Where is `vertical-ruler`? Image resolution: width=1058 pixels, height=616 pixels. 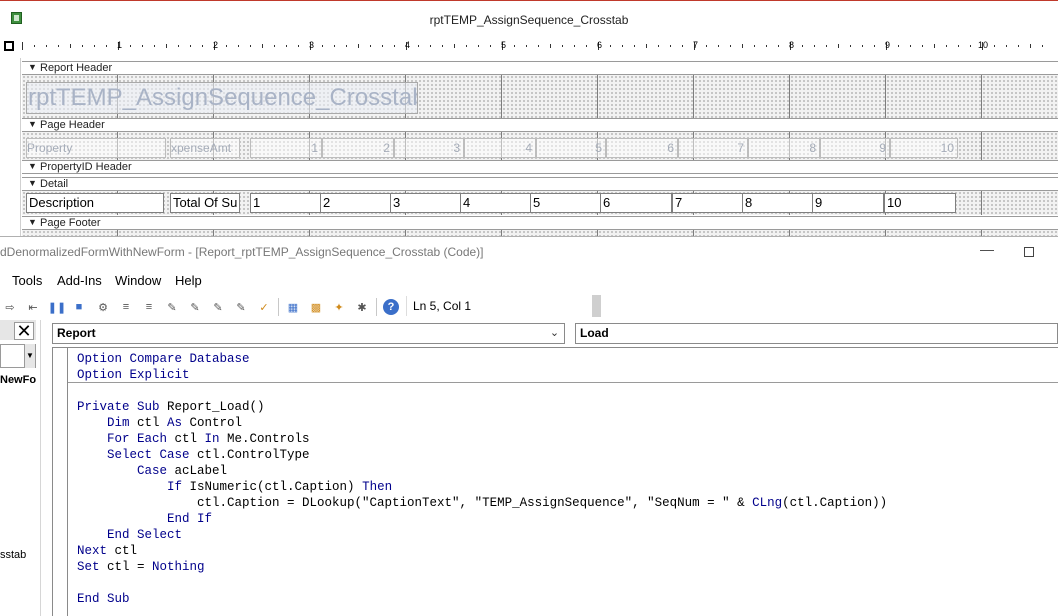 vertical-ruler is located at coordinates (10, 147).